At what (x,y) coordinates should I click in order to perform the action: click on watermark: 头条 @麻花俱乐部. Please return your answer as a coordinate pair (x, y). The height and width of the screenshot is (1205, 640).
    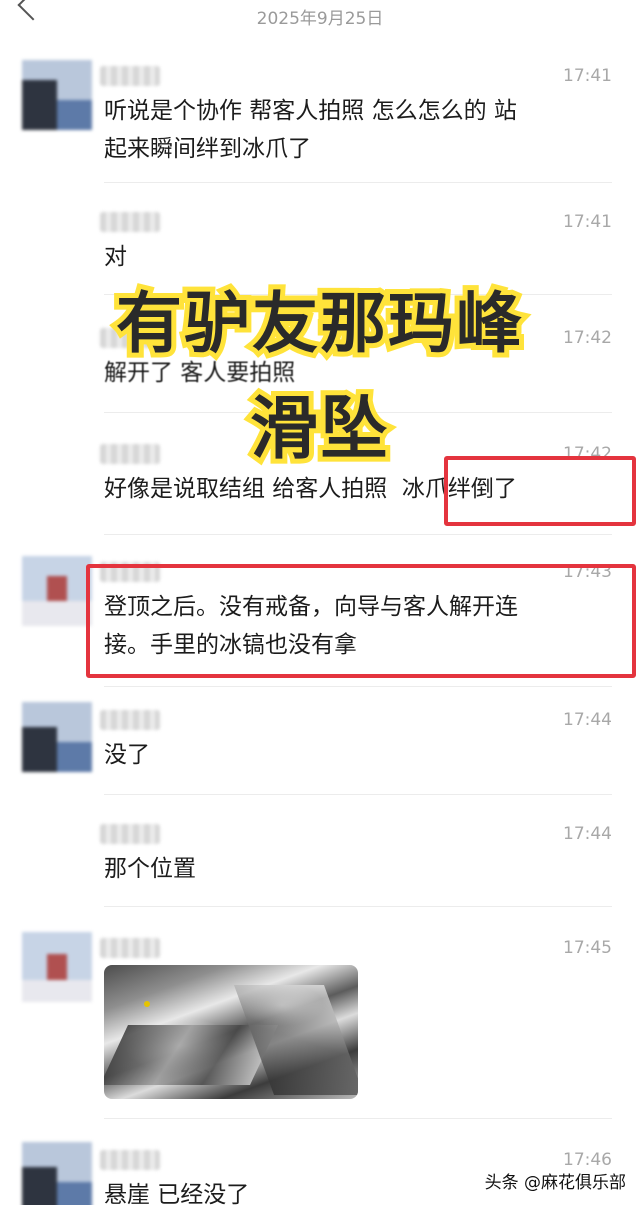
    Looking at the image, I should click on (555, 1183).